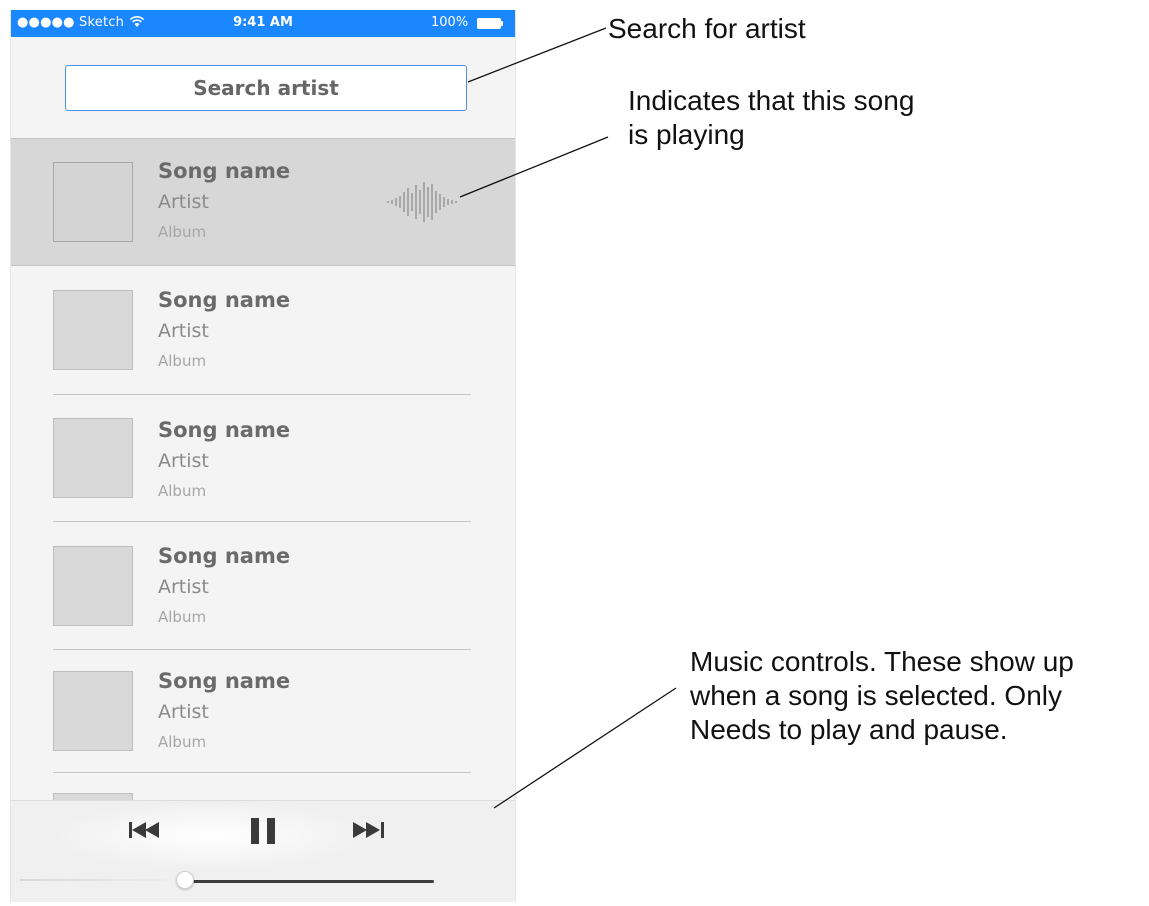  Describe the element at coordinates (450, 22) in the screenshot. I see `battery-percent: 100%` at that location.